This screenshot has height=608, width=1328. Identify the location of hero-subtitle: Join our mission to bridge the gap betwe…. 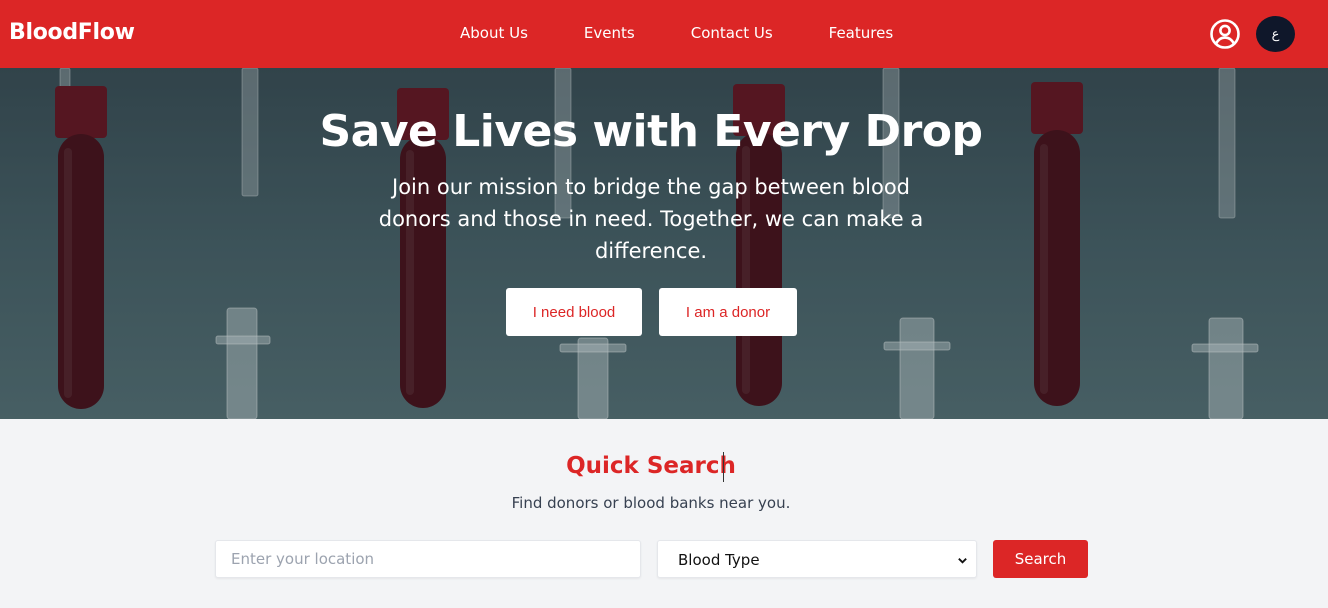
(651, 219).